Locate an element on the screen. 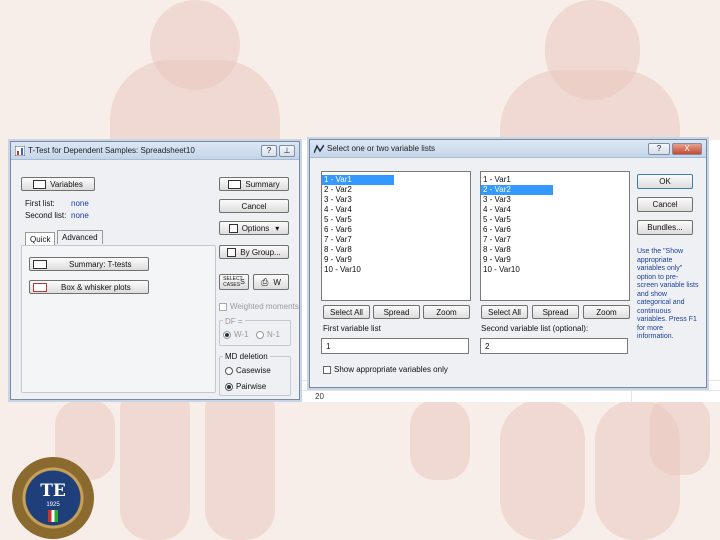  close-button: X is located at coordinates (687, 148).